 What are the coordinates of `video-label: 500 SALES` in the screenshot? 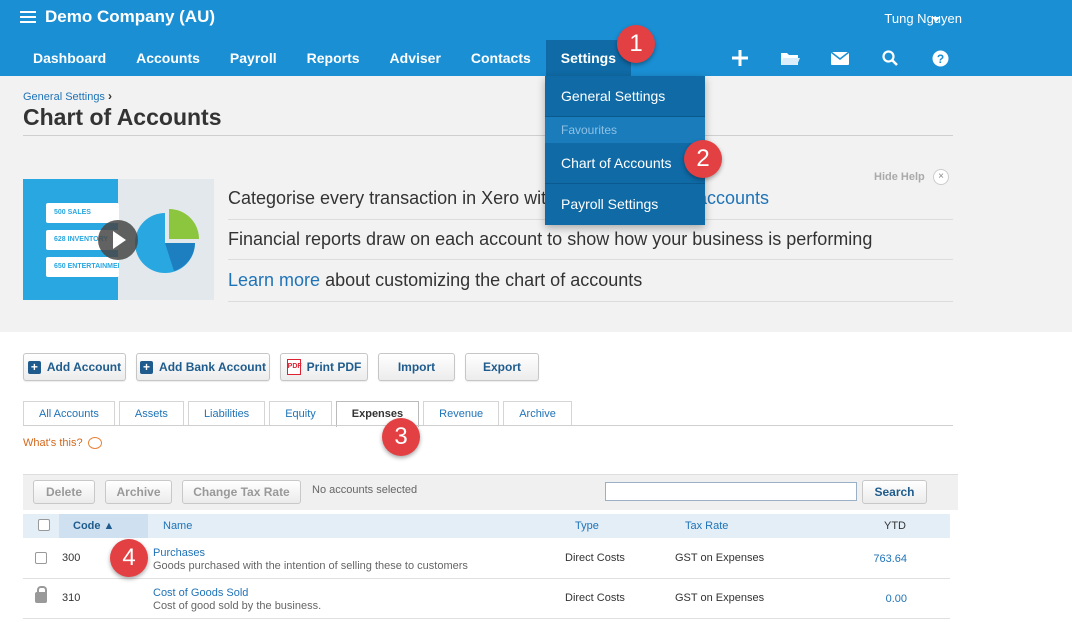 It's located at (82, 213).